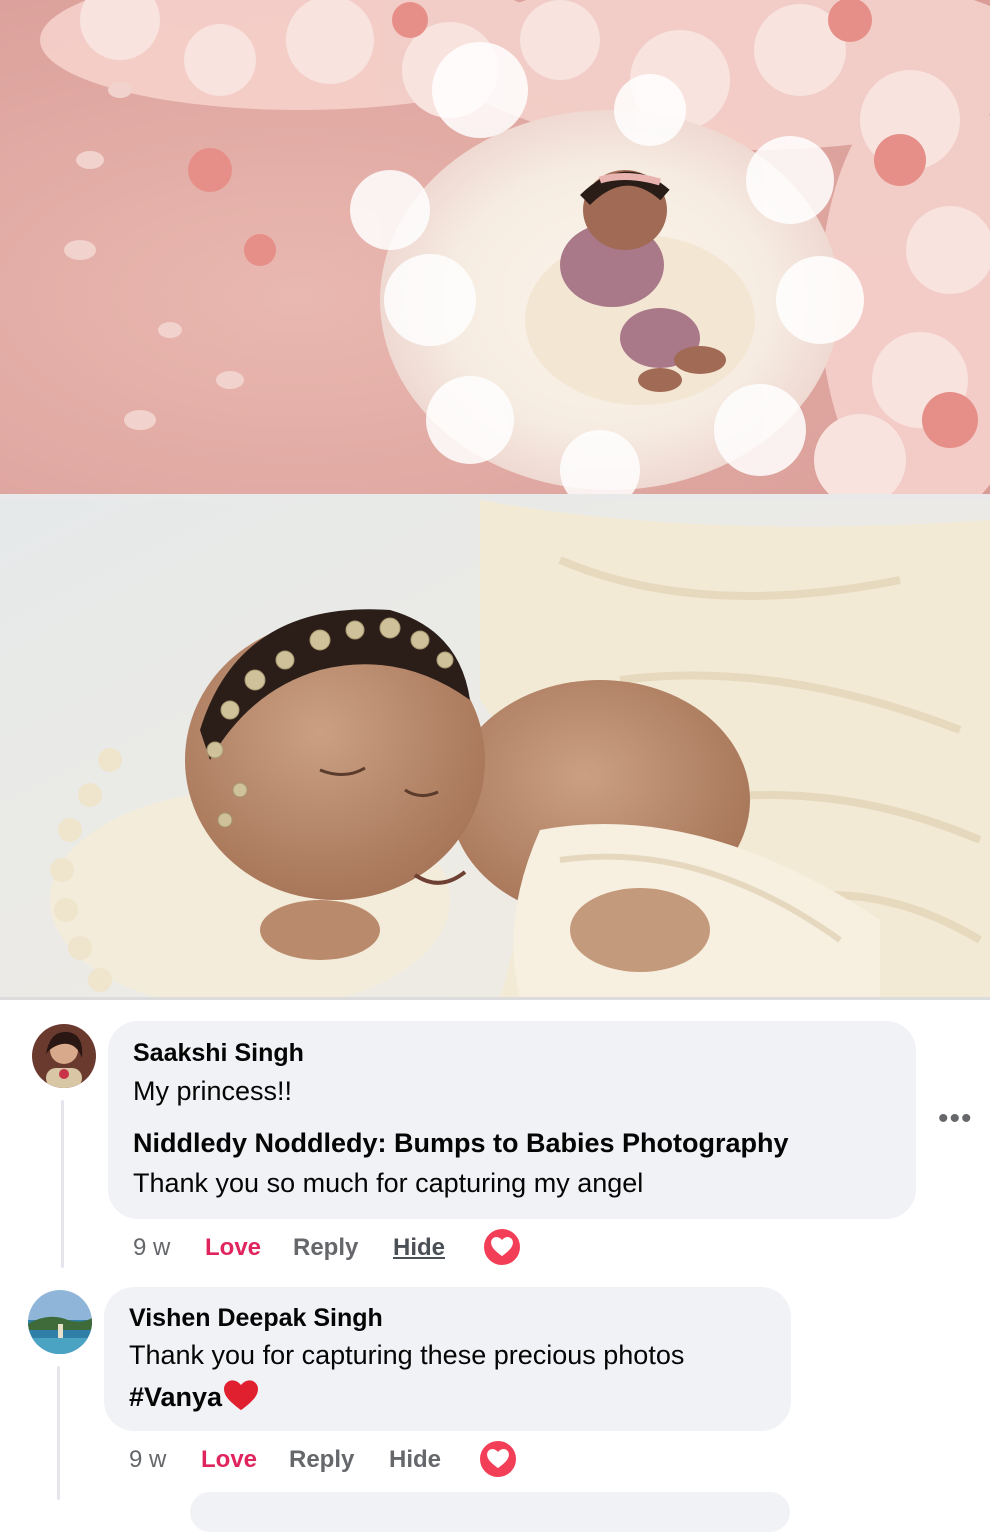  What do you see at coordinates (213, 1091) in the screenshot?
I see `comment-text: My princess!!` at bounding box center [213, 1091].